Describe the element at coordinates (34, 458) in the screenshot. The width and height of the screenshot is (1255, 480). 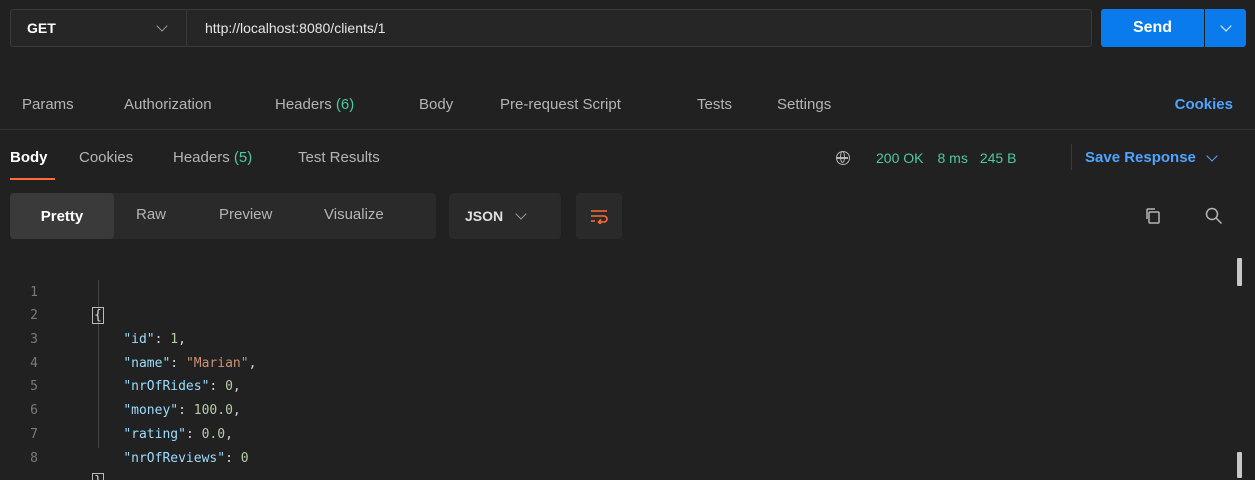
I see `line-number: 8` at that location.